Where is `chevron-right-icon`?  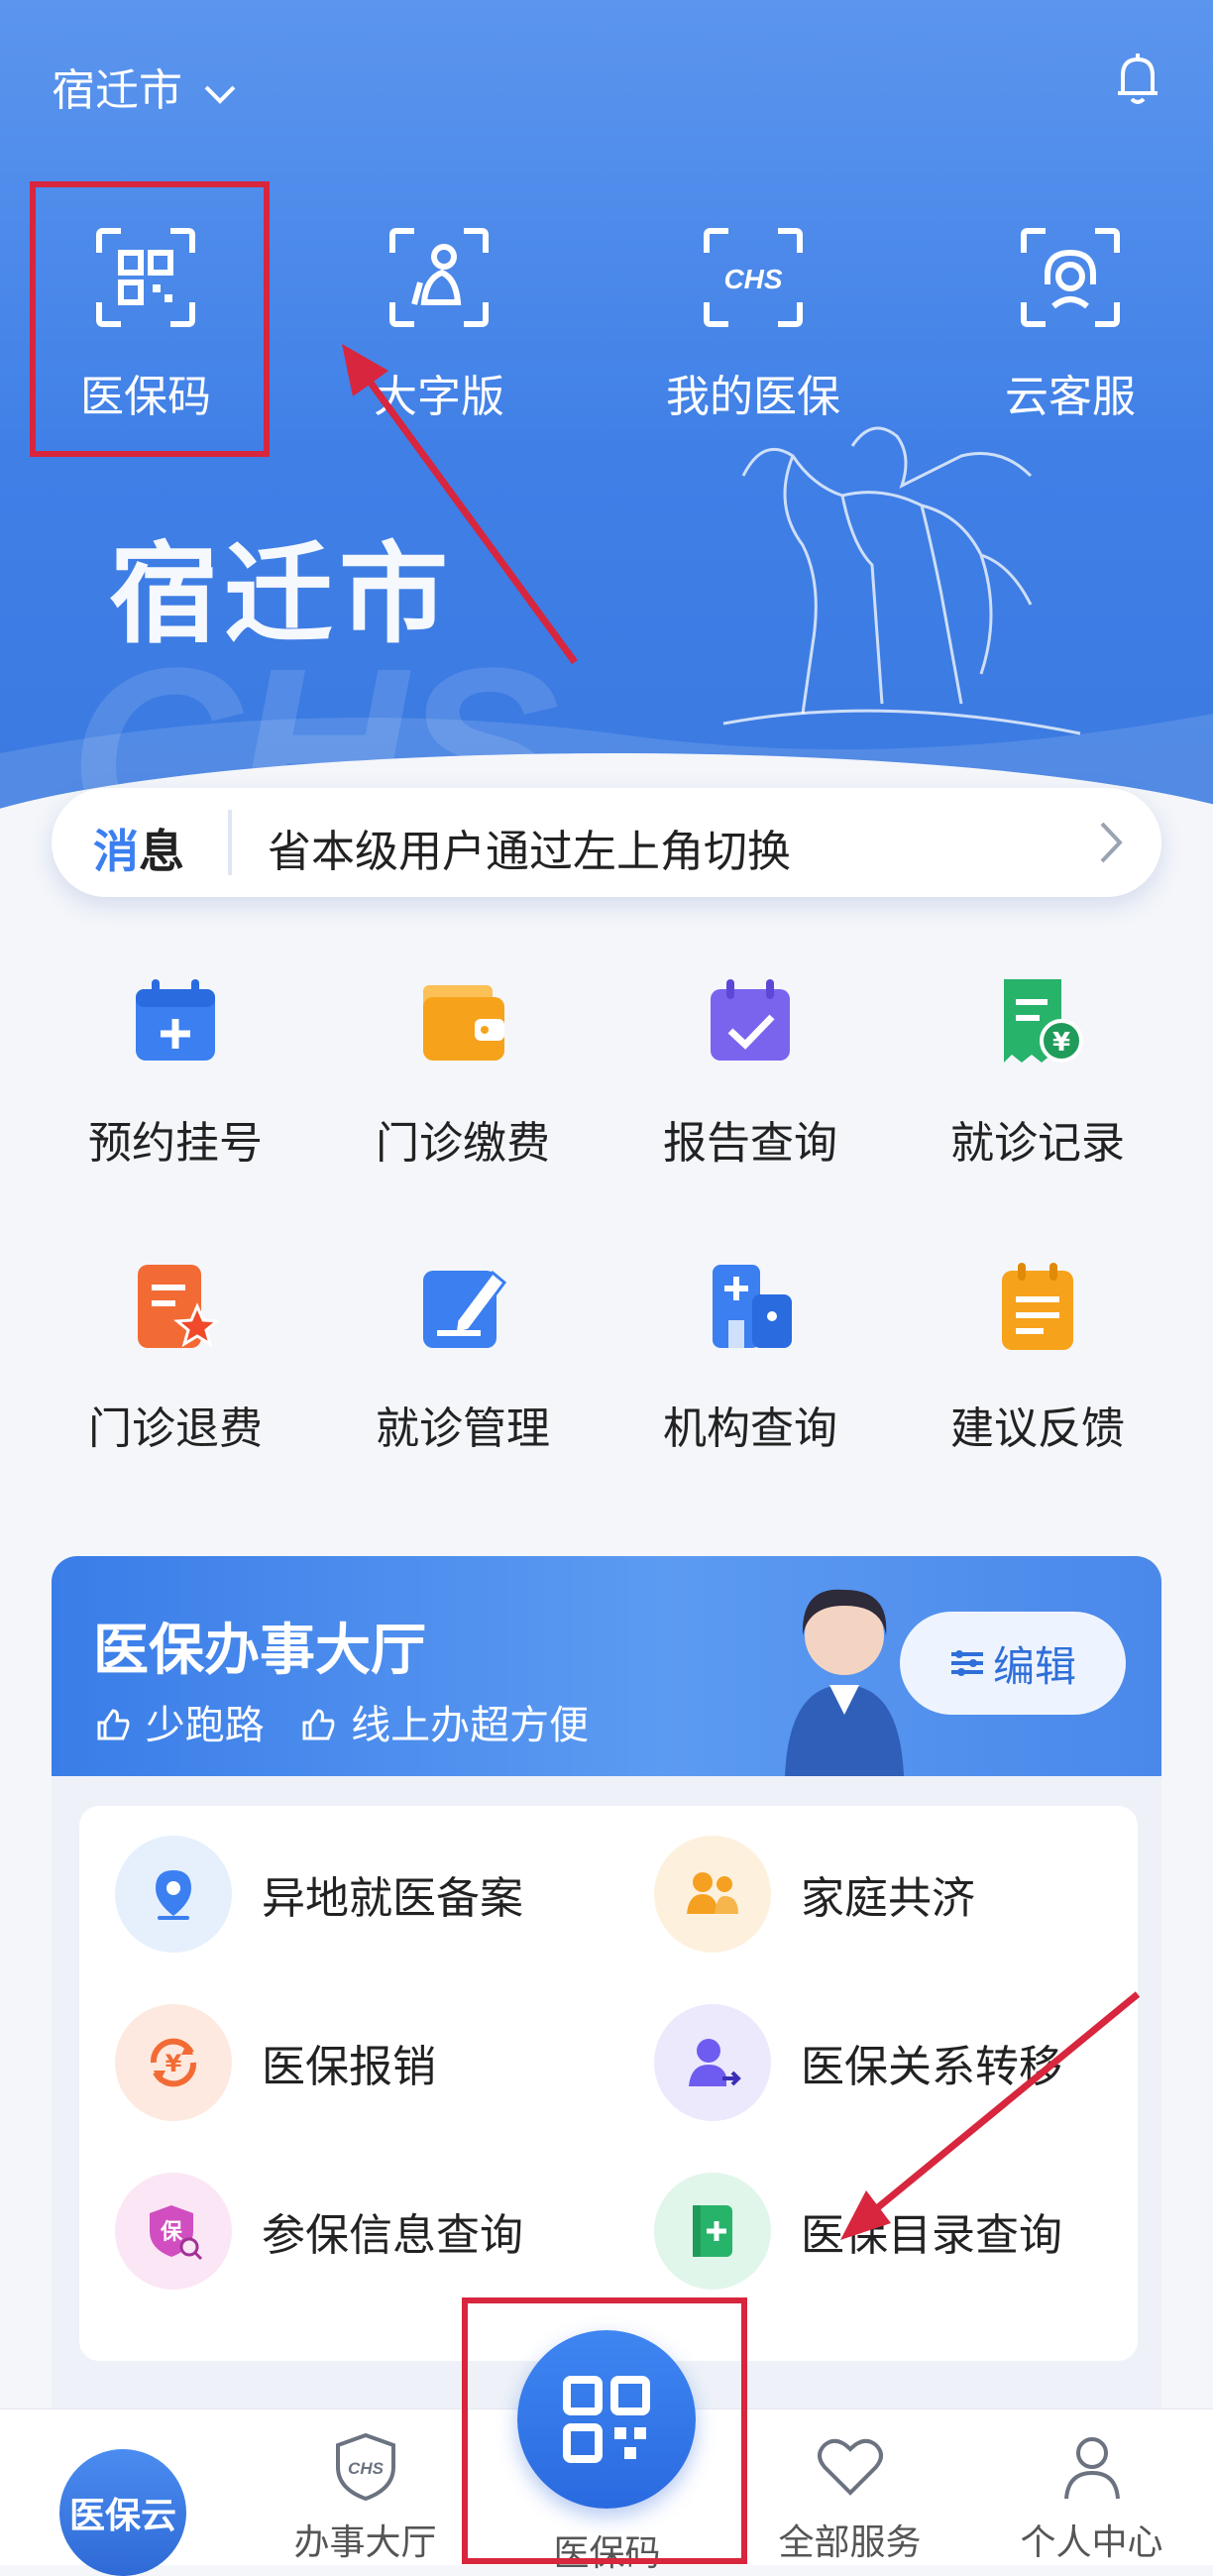 chevron-right-icon is located at coordinates (1112, 842).